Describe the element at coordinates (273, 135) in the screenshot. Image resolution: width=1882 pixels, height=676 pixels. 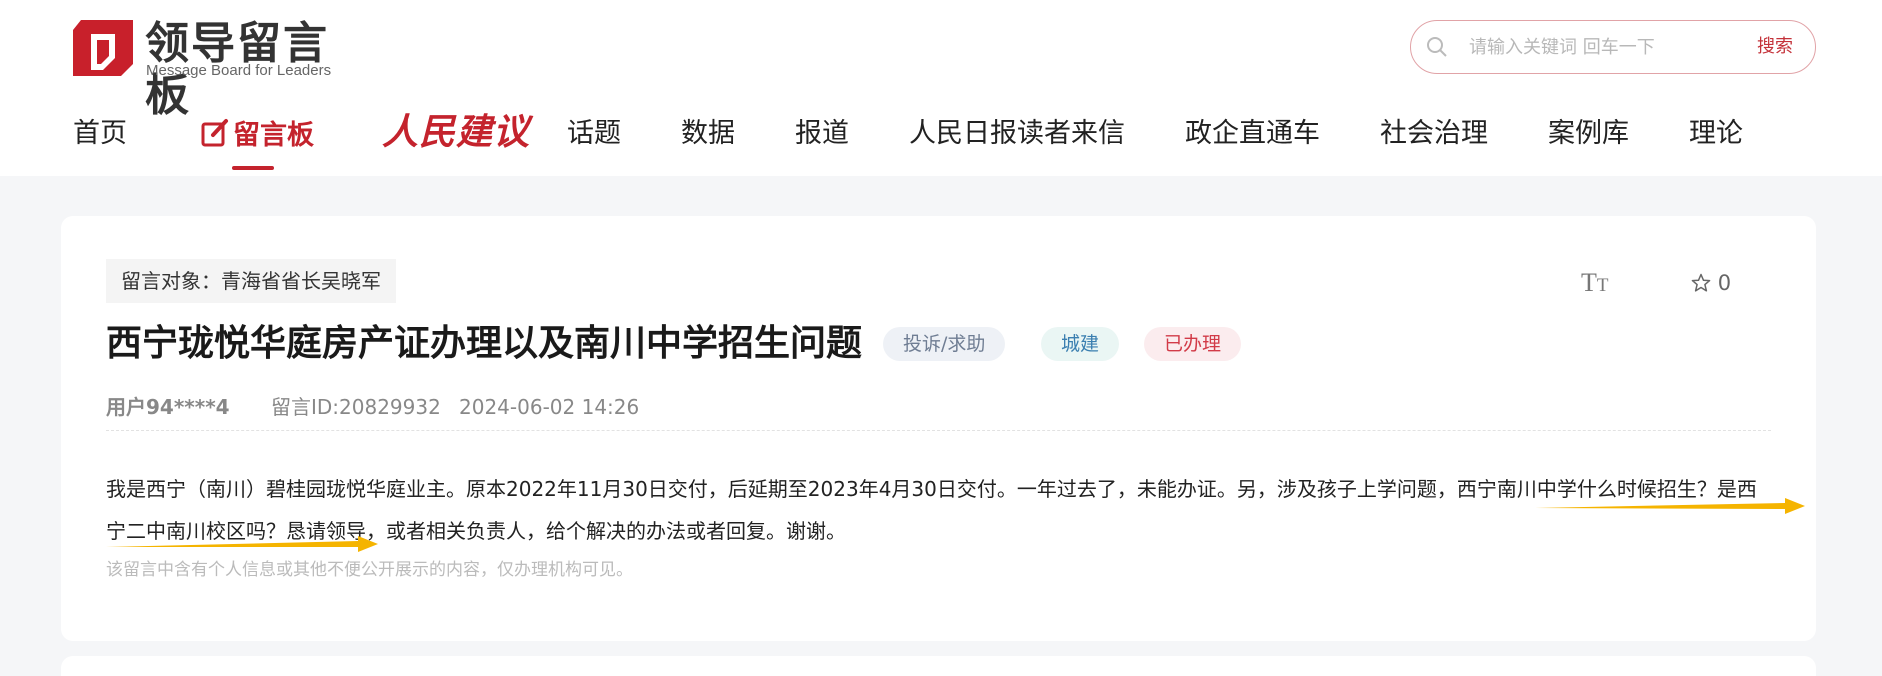
I see `nav-item-message-board-label: 留言板` at that location.